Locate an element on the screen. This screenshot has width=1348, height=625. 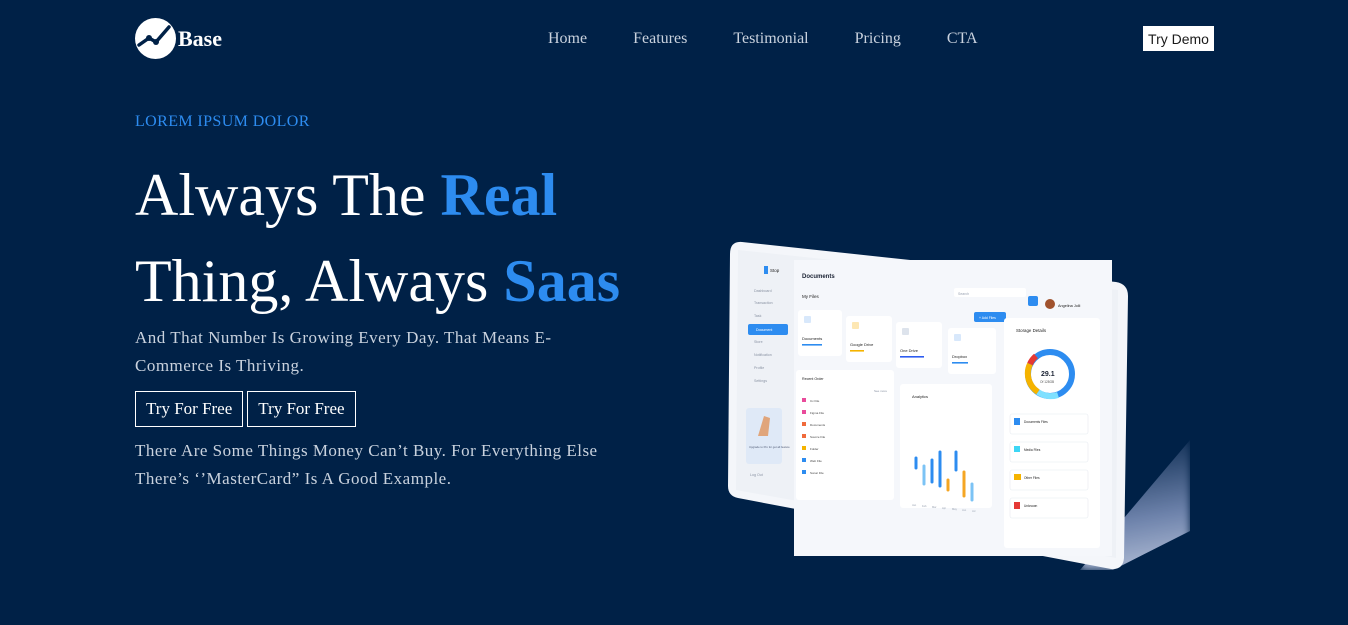
media-icon is located at coordinates (1017, 449).